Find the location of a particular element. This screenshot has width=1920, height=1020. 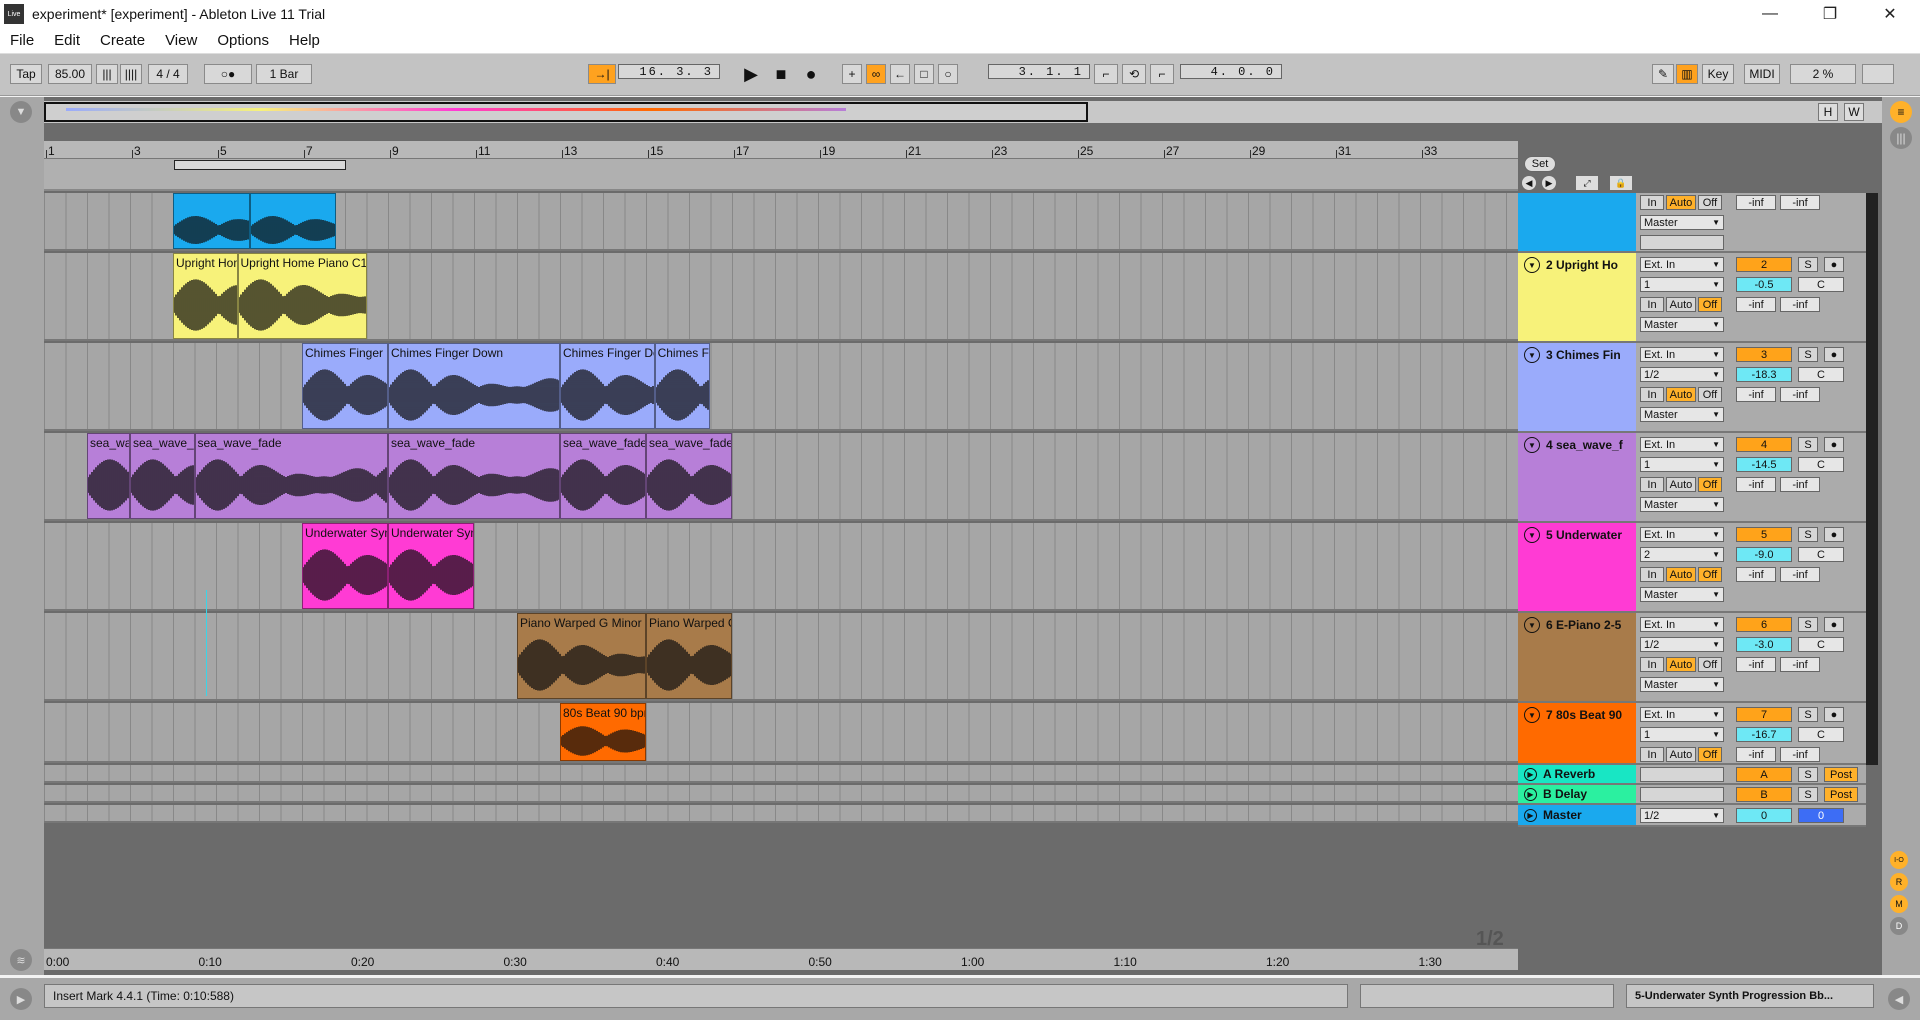

return-output-select is located at coordinates (1682, 794).